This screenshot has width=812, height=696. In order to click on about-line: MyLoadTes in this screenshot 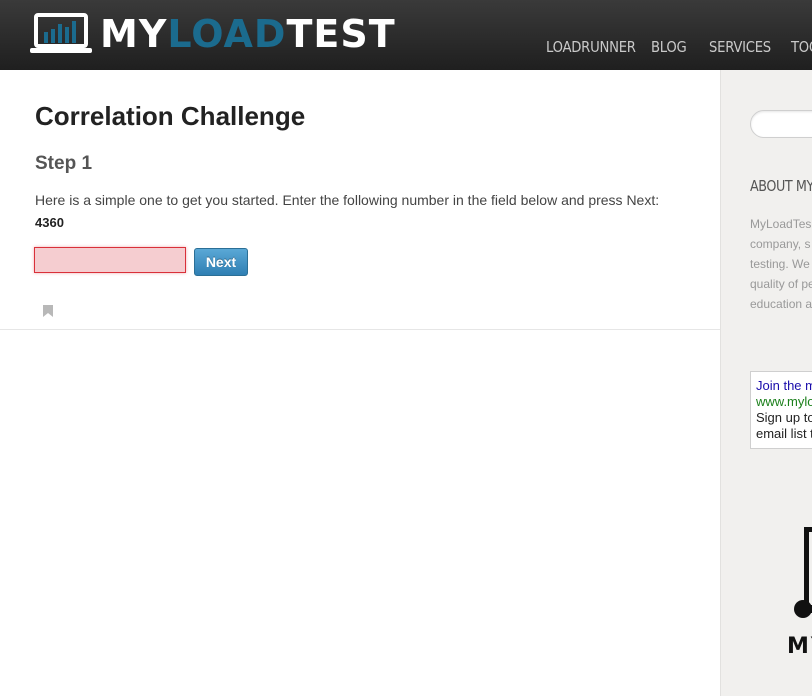, I will do `click(781, 224)`.